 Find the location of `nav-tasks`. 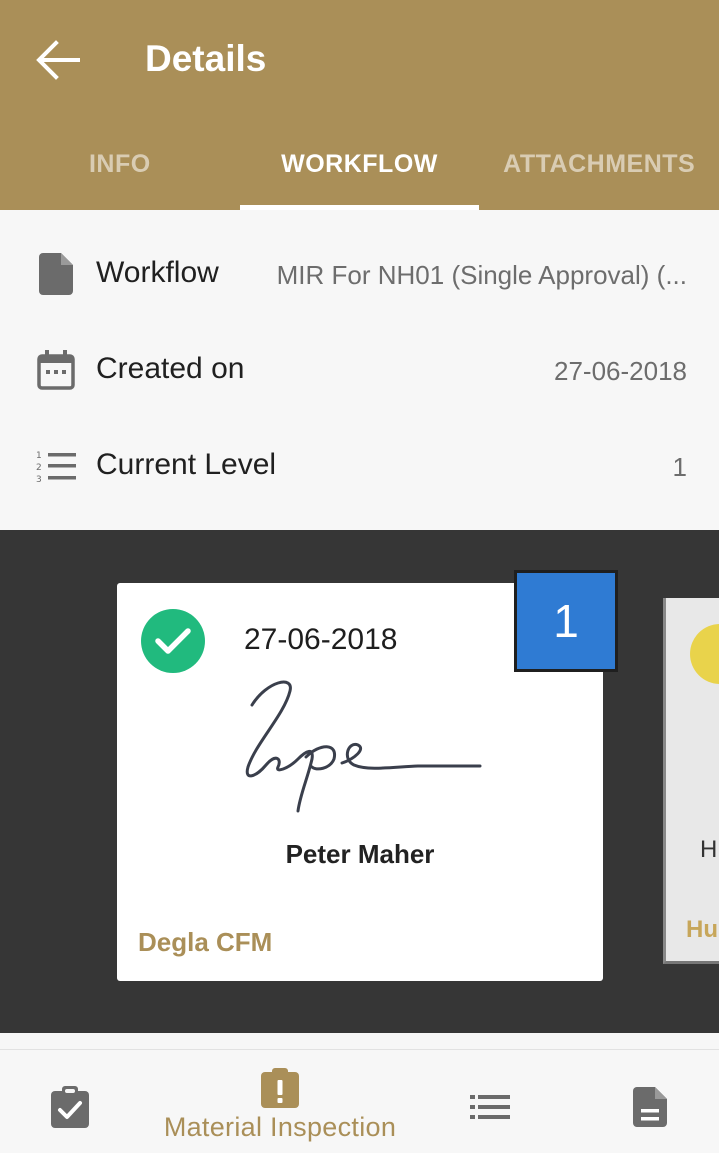

nav-tasks is located at coordinates (70, 1101).